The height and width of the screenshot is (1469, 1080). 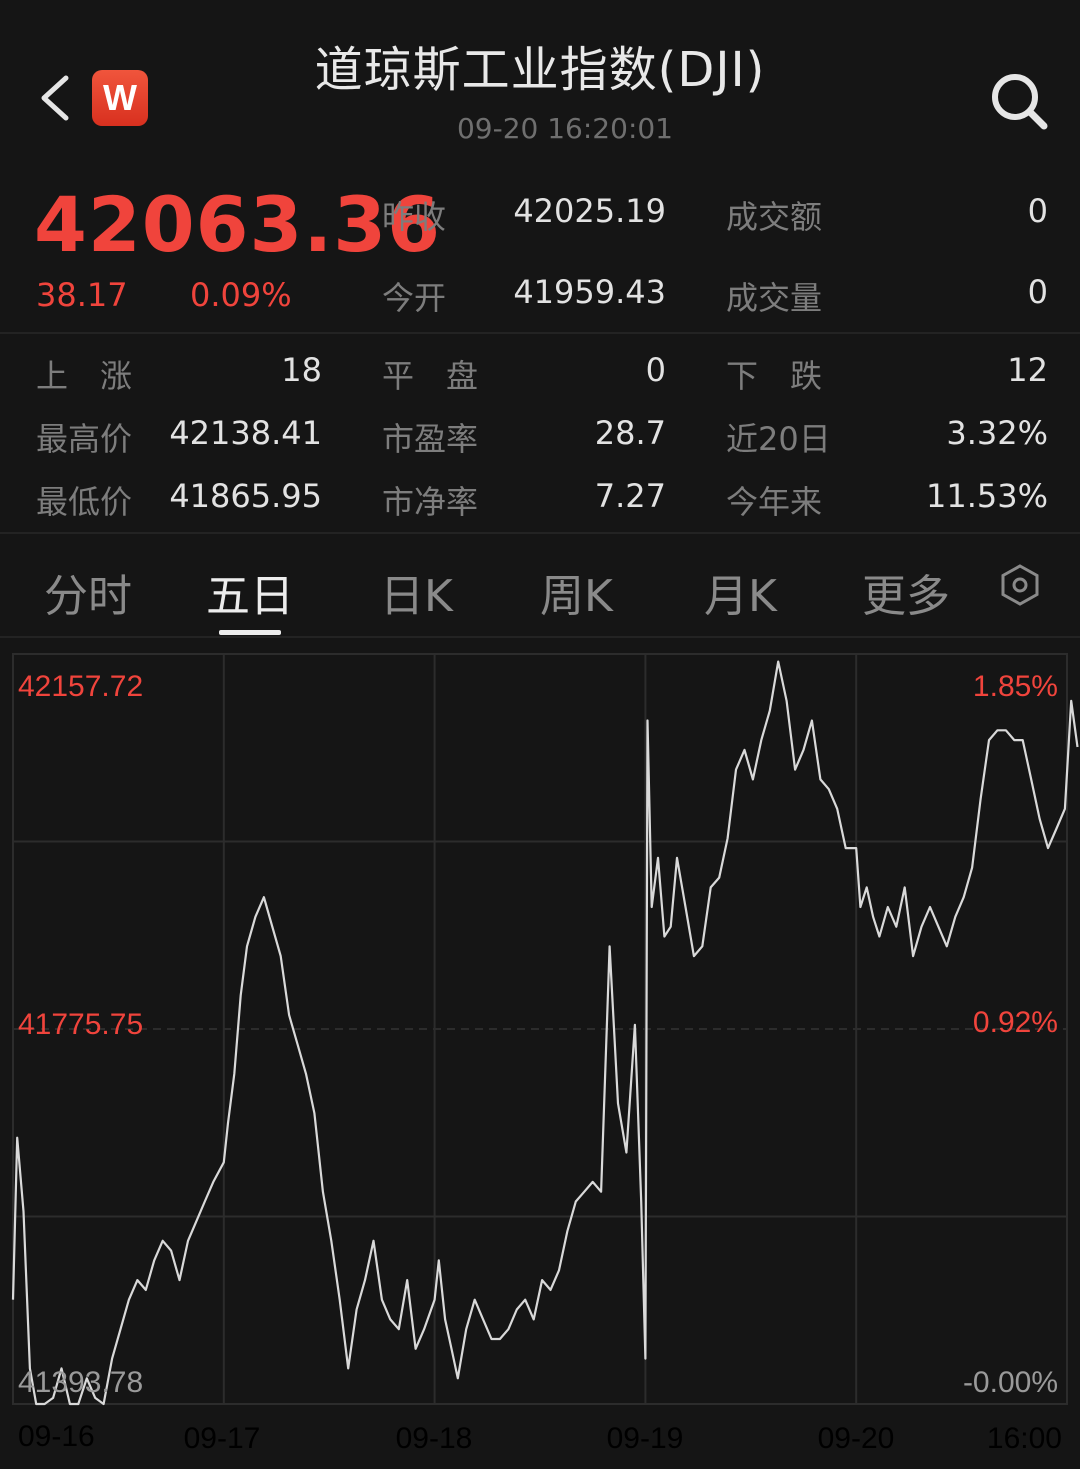 I want to click on high-value: 42138.41, so click(x=245, y=433).